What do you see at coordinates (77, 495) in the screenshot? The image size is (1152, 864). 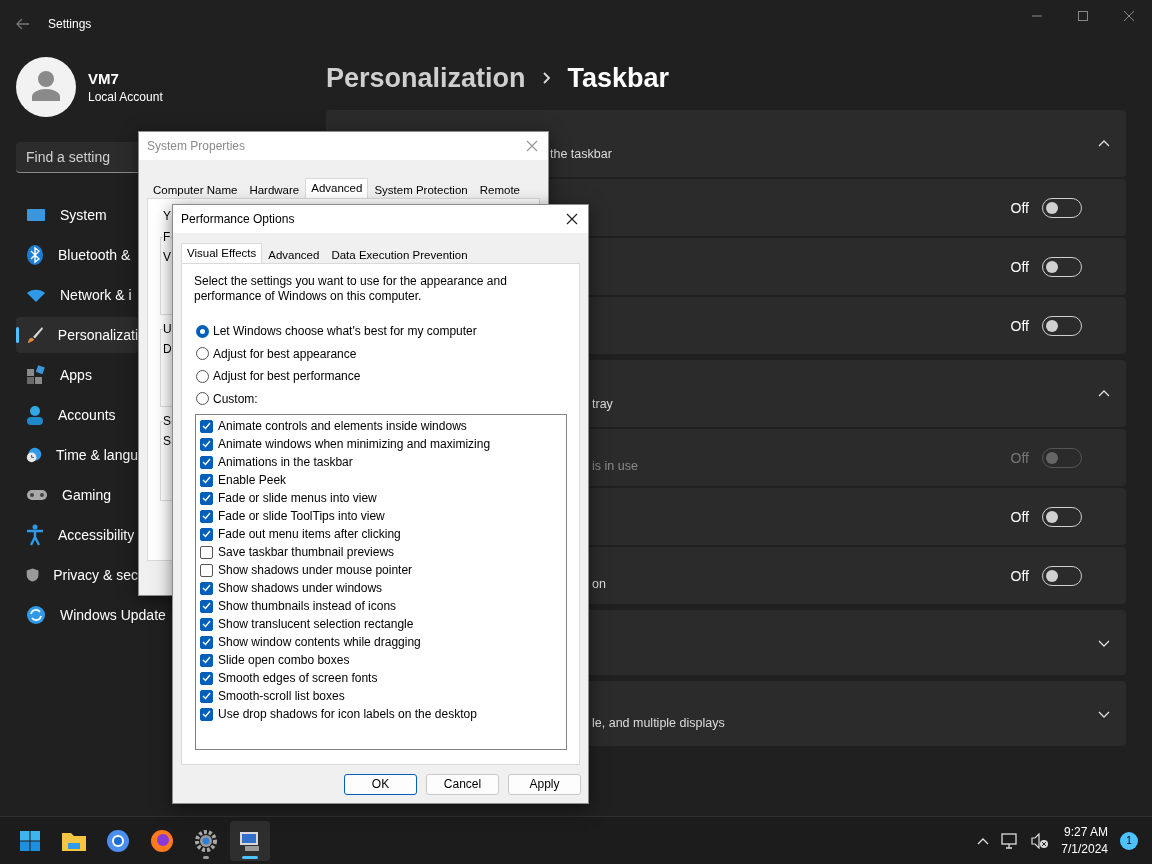 I see `nav-item: Gaming` at bounding box center [77, 495].